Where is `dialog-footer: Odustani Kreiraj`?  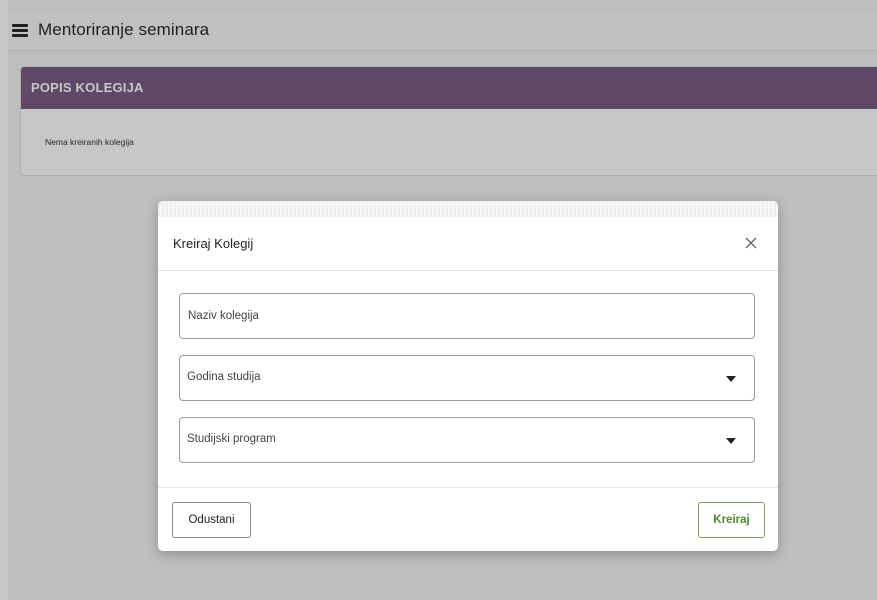
dialog-footer: Odustani Kreiraj is located at coordinates (468, 519).